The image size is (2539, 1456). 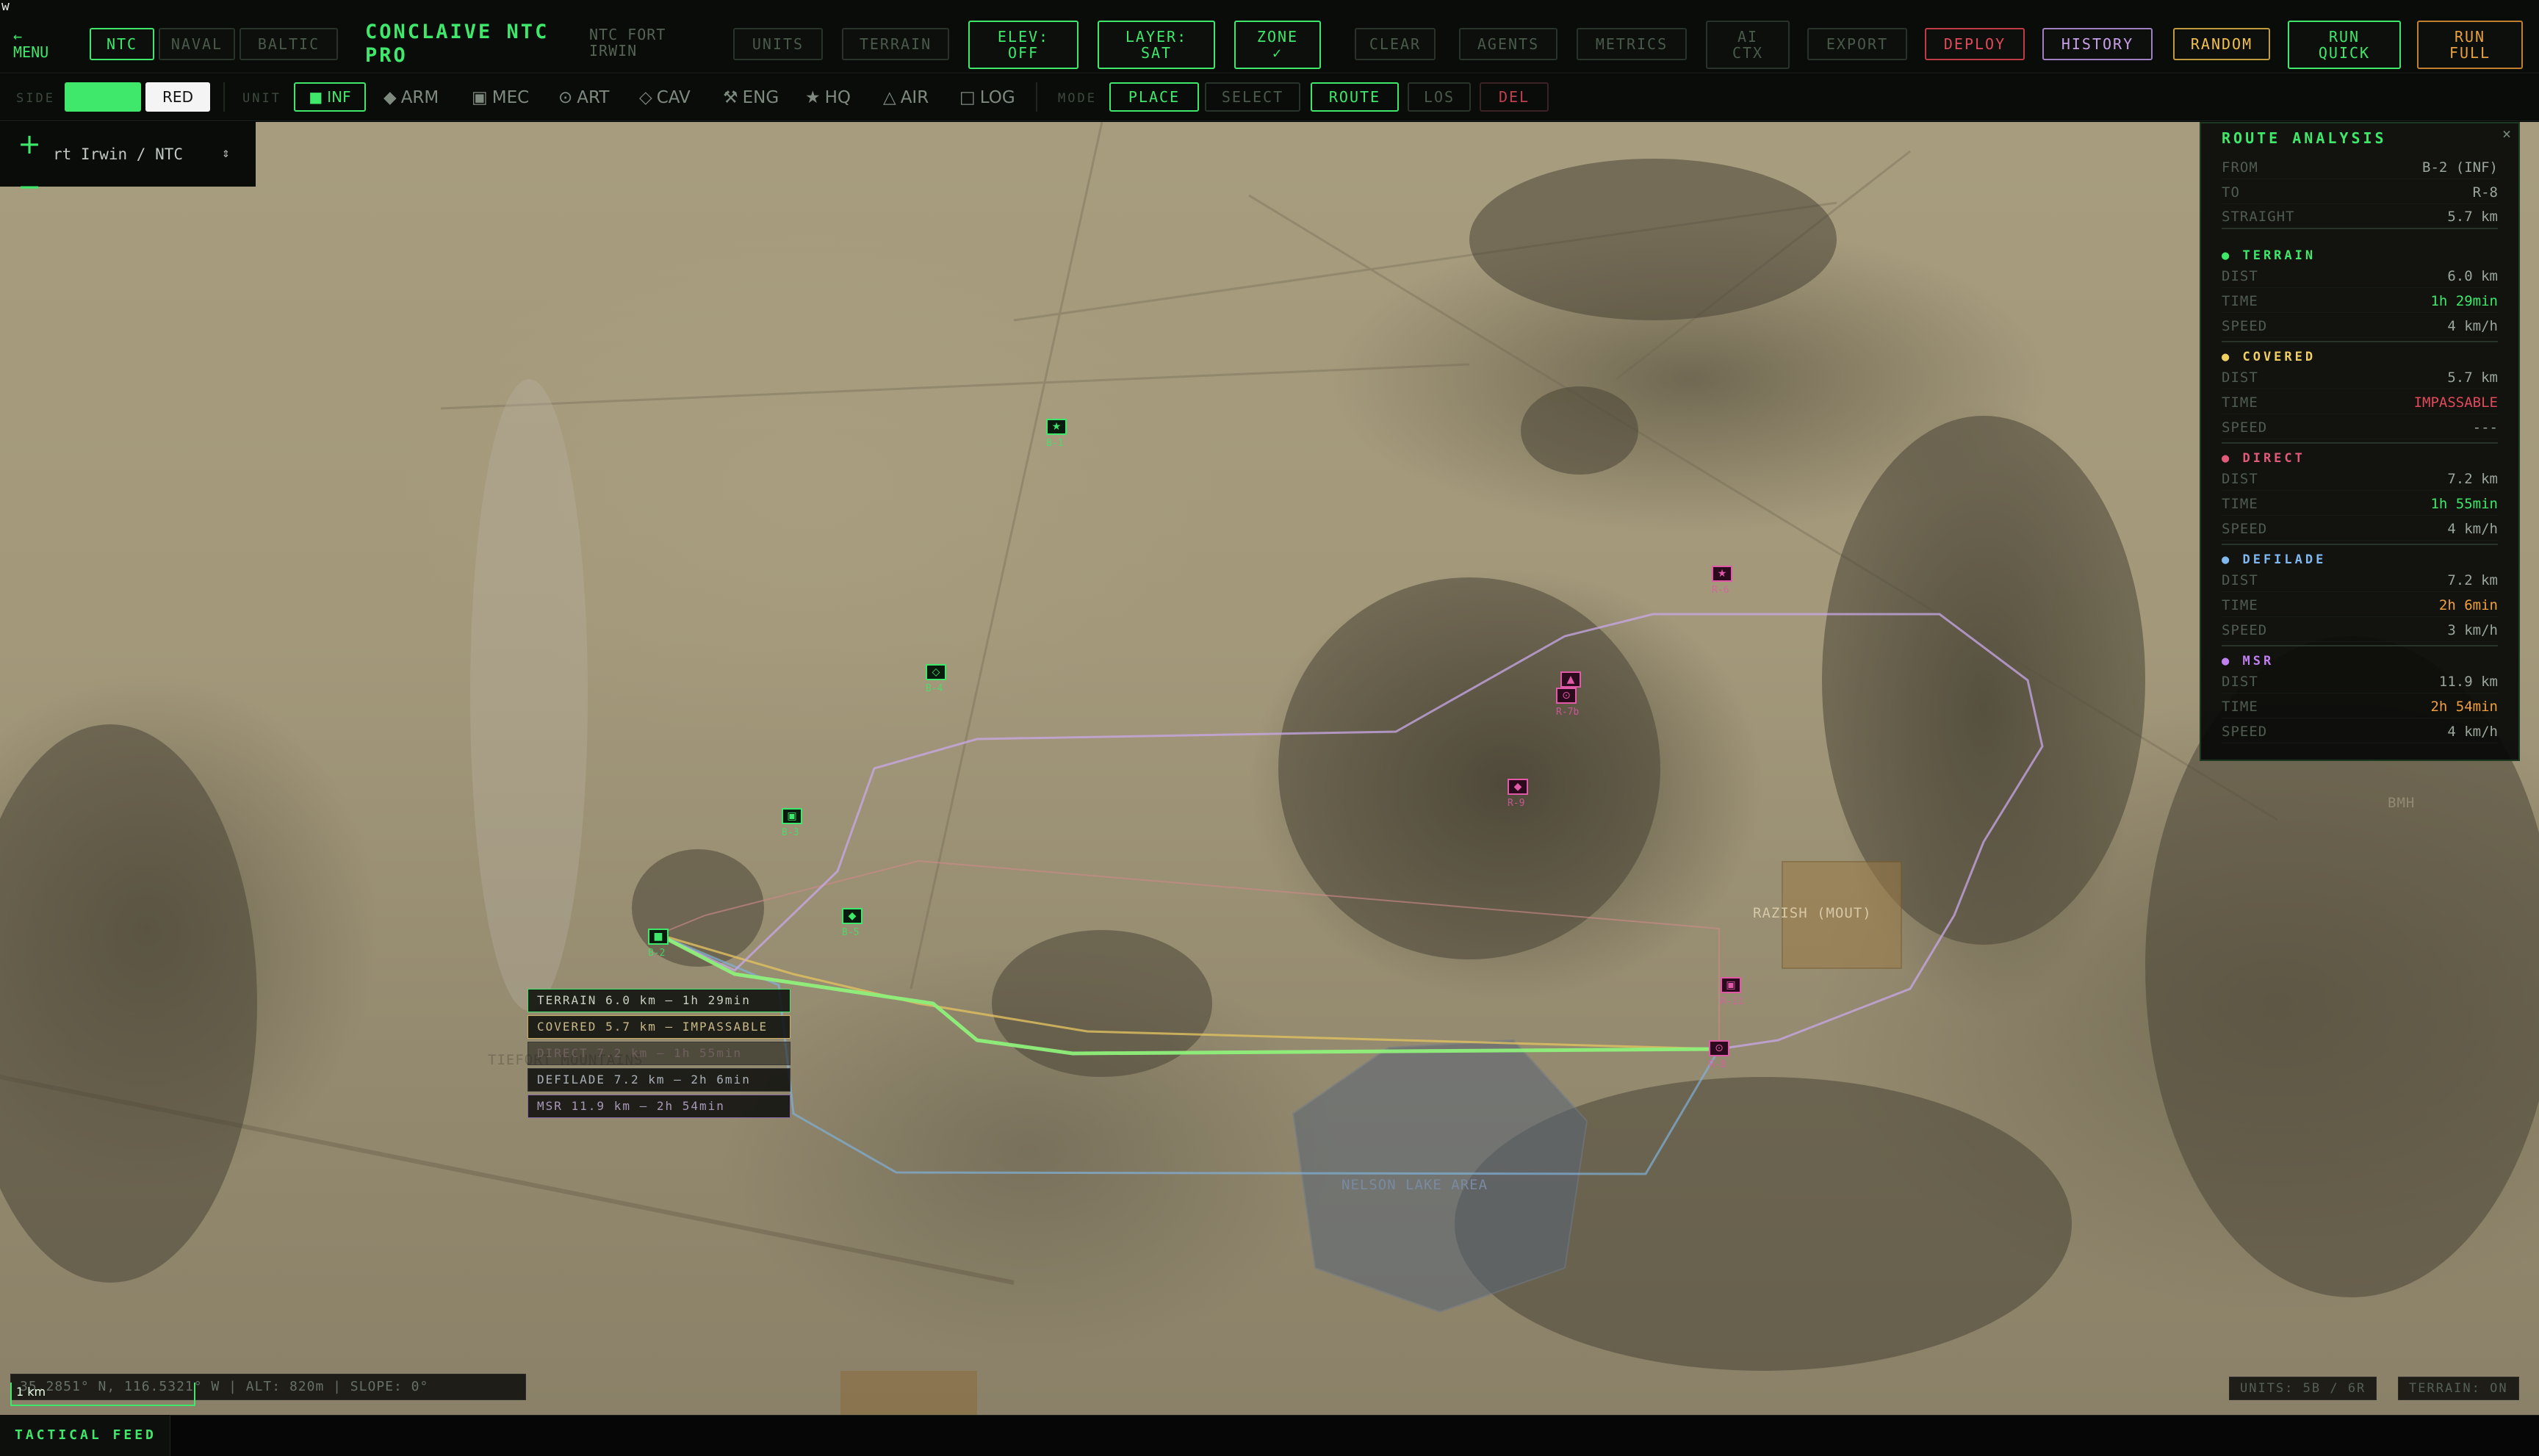 I want to click on unit-type-arm: ◆ ARM, so click(x=411, y=97).